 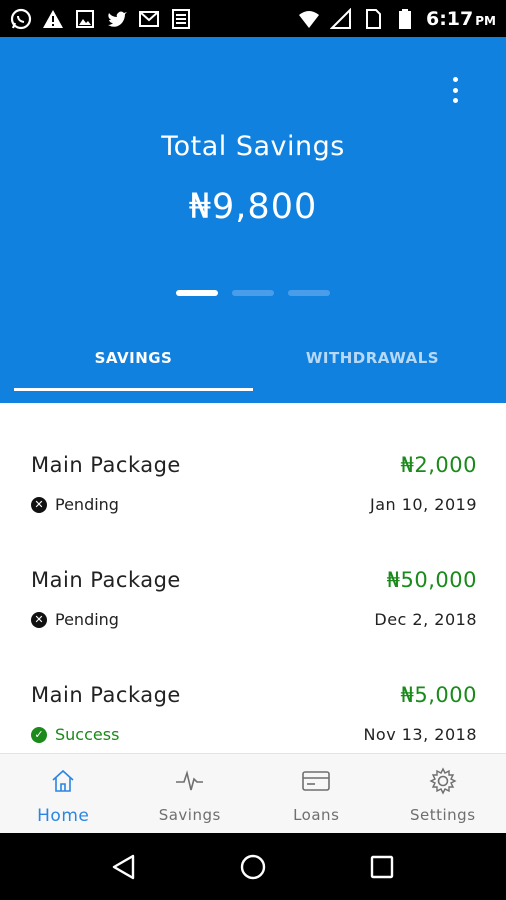 I want to click on status-text: Success, so click(x=87, y=734).